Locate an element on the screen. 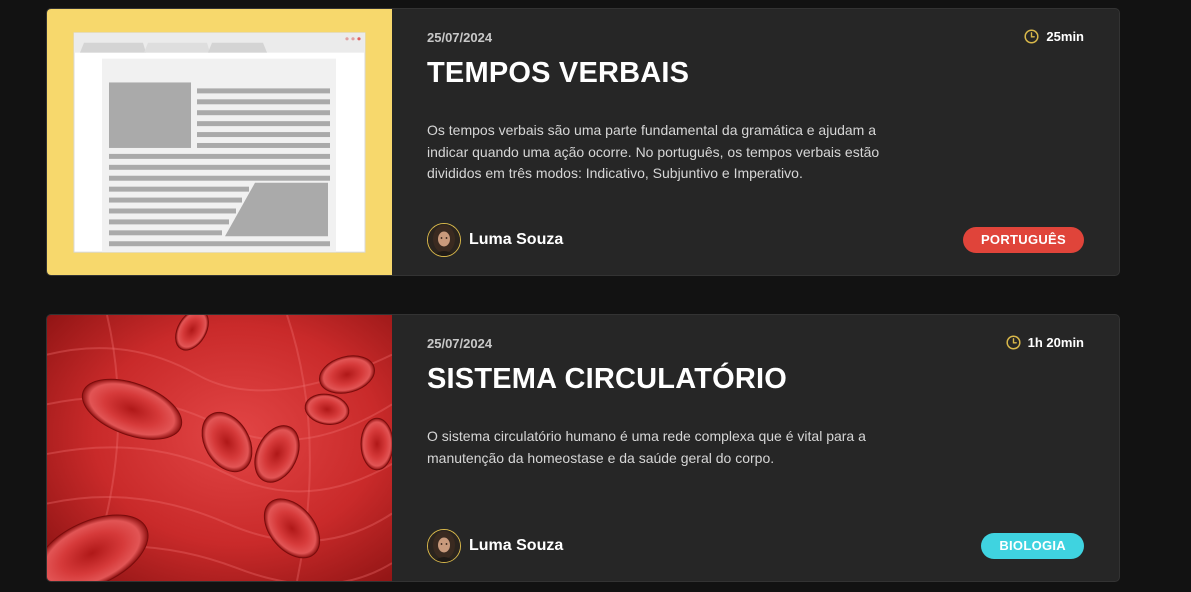  red-blood-cells-image is located at coordinates (219, 448).